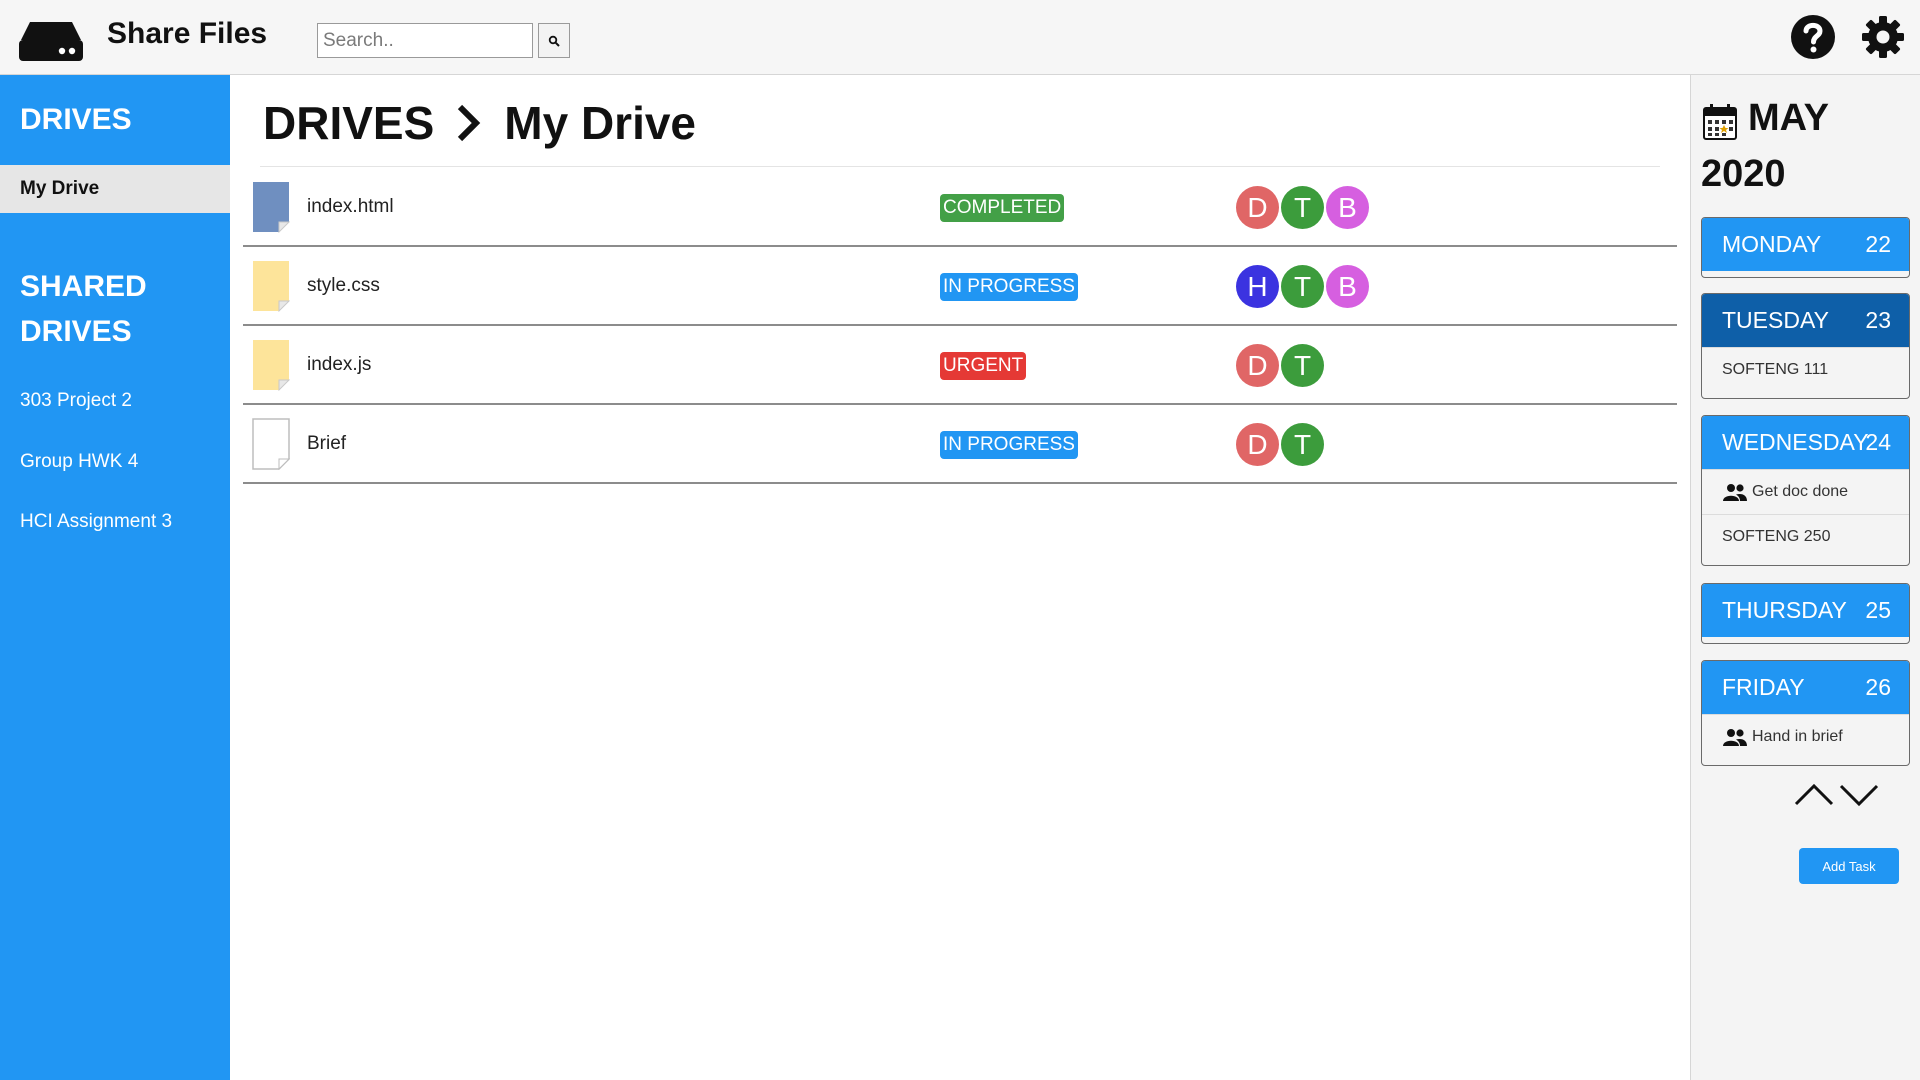 This screenshot has width=1920, height=1080. I want to click on status-badge: URGENT, so click(983, 366).